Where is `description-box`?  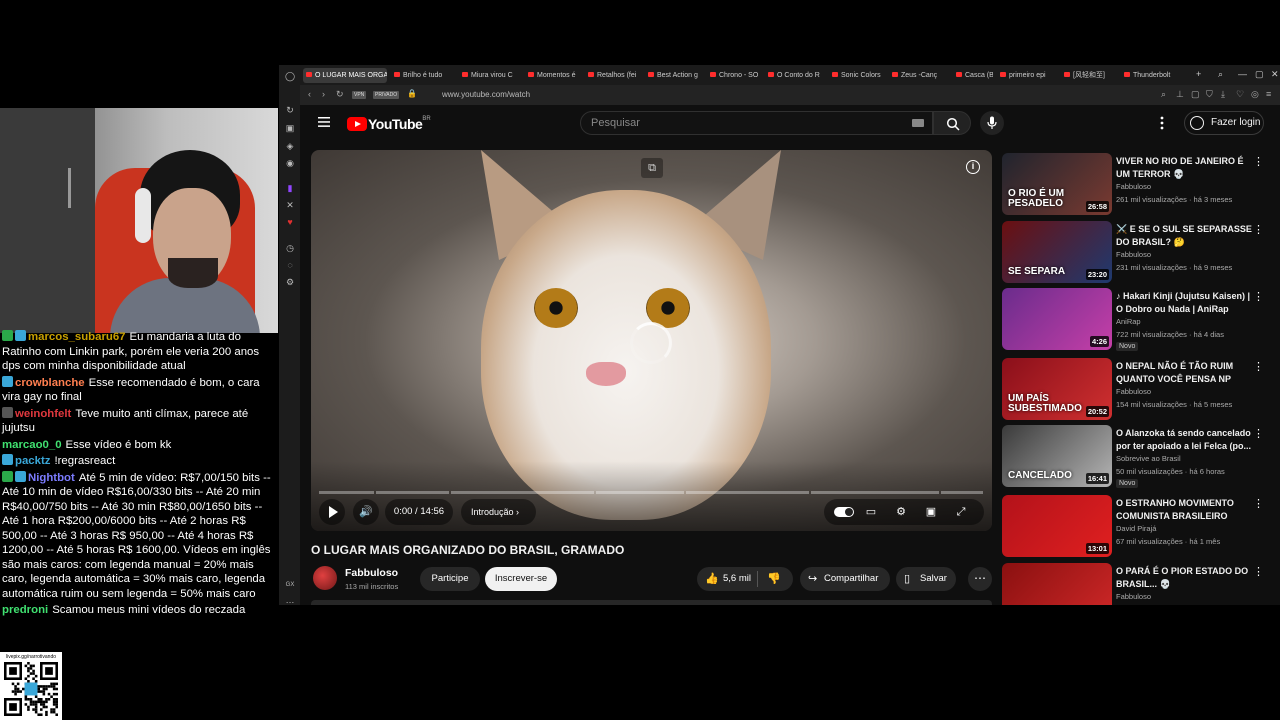 description-box is located at coordinates (651, 602).